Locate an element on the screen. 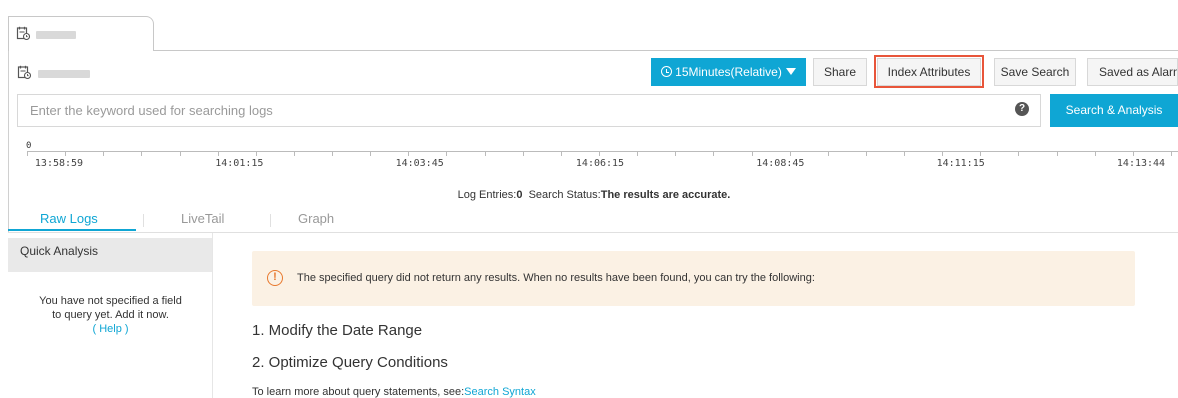 Image resolution: width=1178 pixels, height=398 pixels. histogram-y-zero: 0 is located at coordinates (29, 146).